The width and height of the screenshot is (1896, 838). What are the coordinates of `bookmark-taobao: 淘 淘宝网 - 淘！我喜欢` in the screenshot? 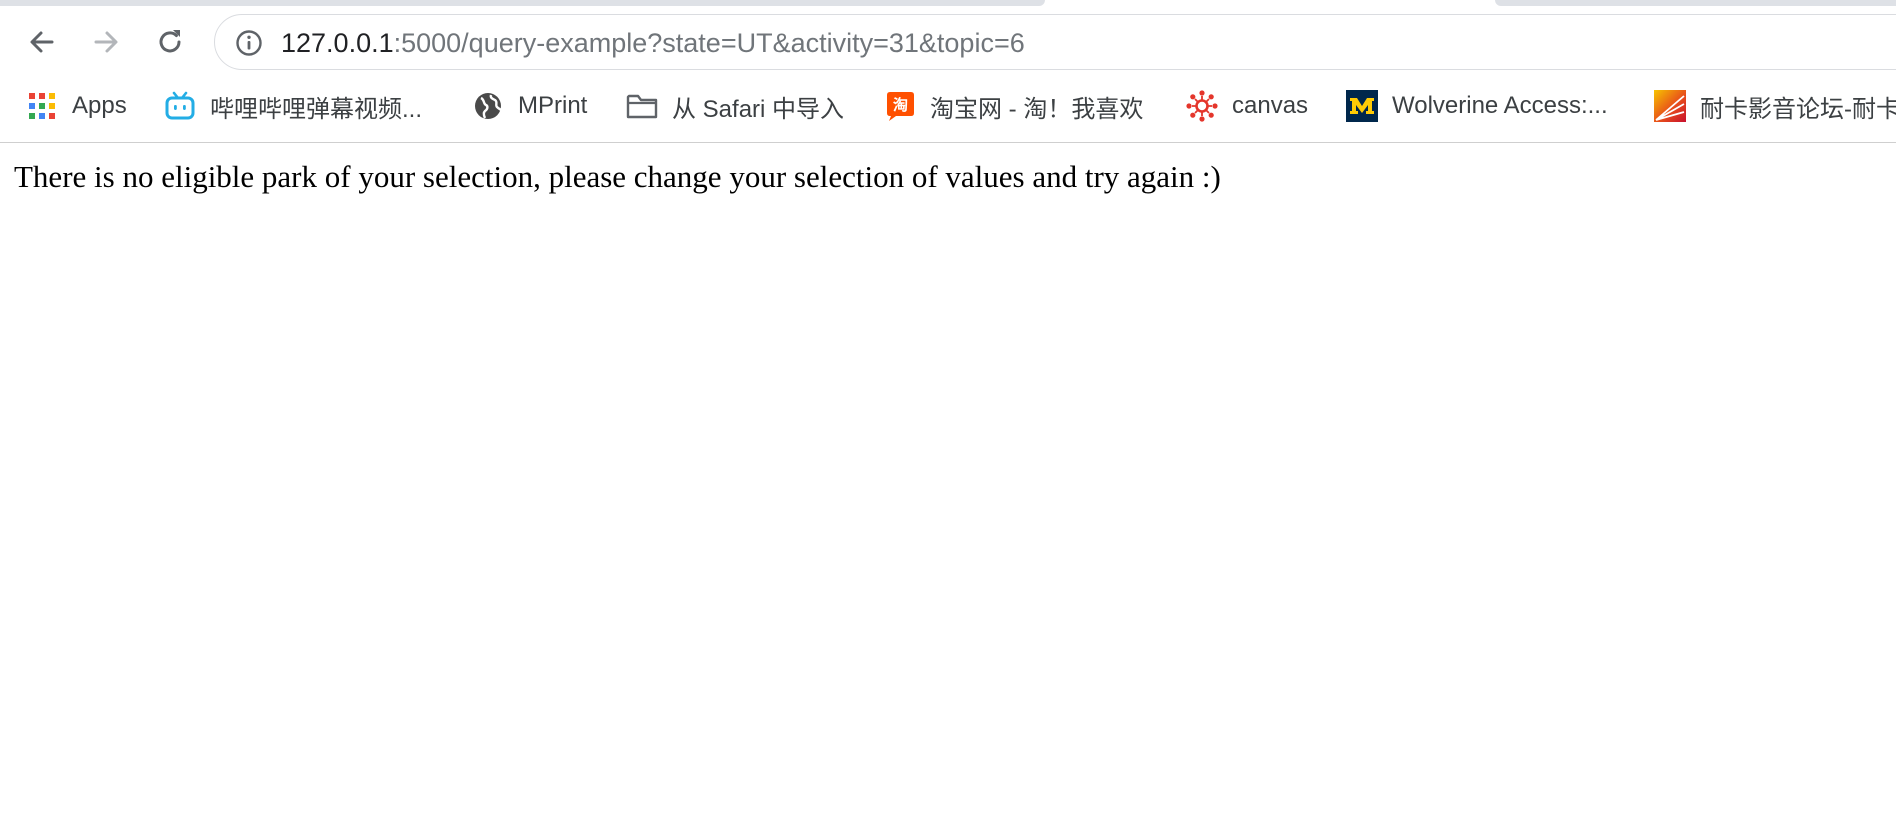 It's located at (1013, 106).